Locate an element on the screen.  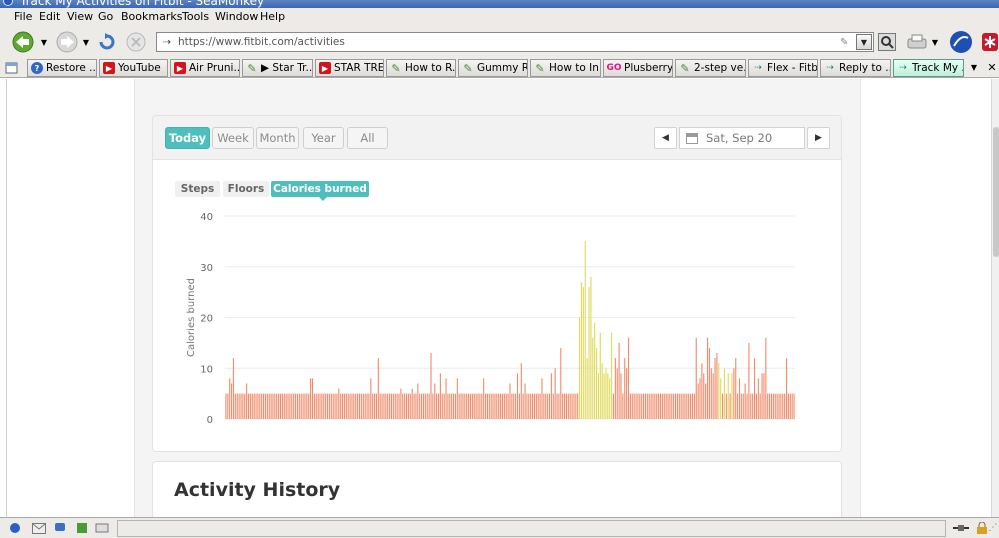
address-book-icon is located at coordinates (102, 528).